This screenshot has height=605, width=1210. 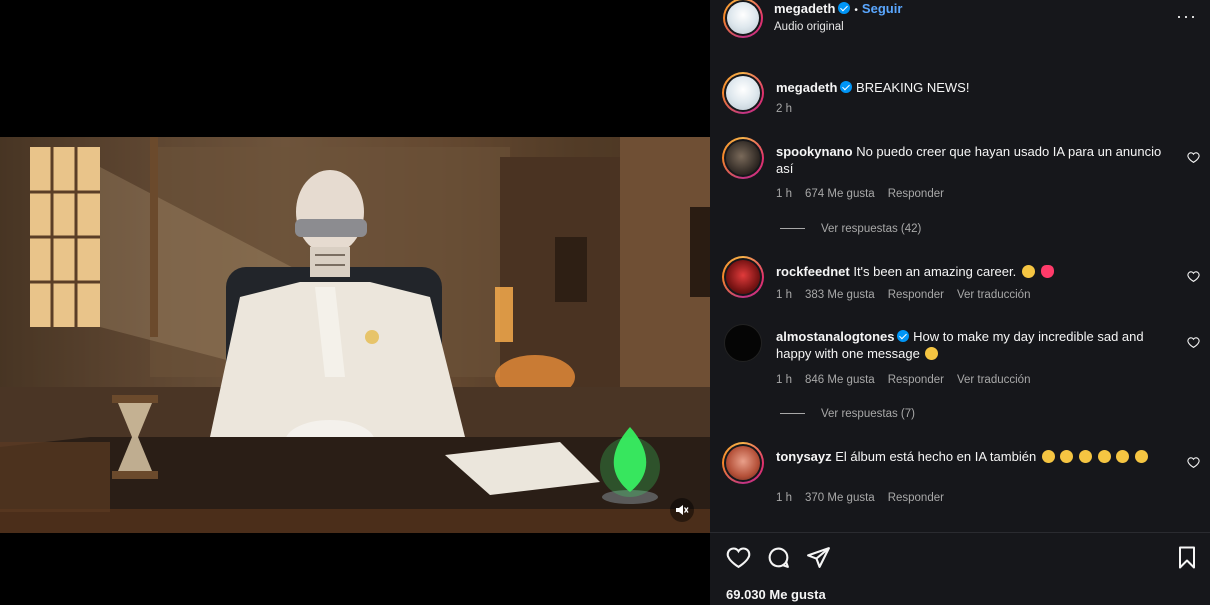 What do you see at coordinates (840, 380) in the screenshot?
I see `comment-likes: 846 Me gusta` at bounding box center [840, 380].